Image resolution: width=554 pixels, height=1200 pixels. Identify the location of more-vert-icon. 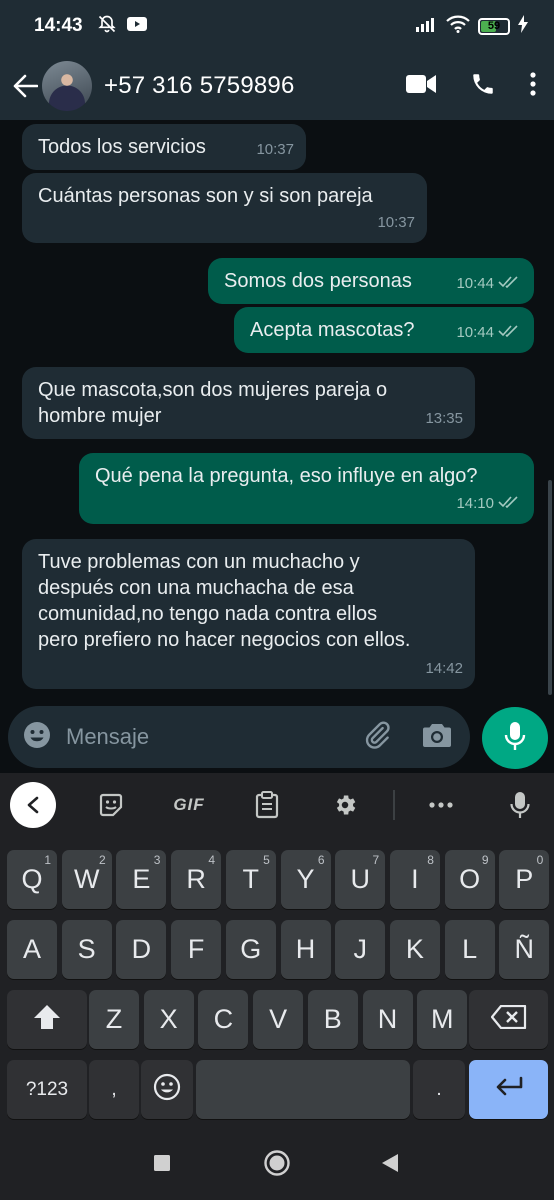
(533, 86).